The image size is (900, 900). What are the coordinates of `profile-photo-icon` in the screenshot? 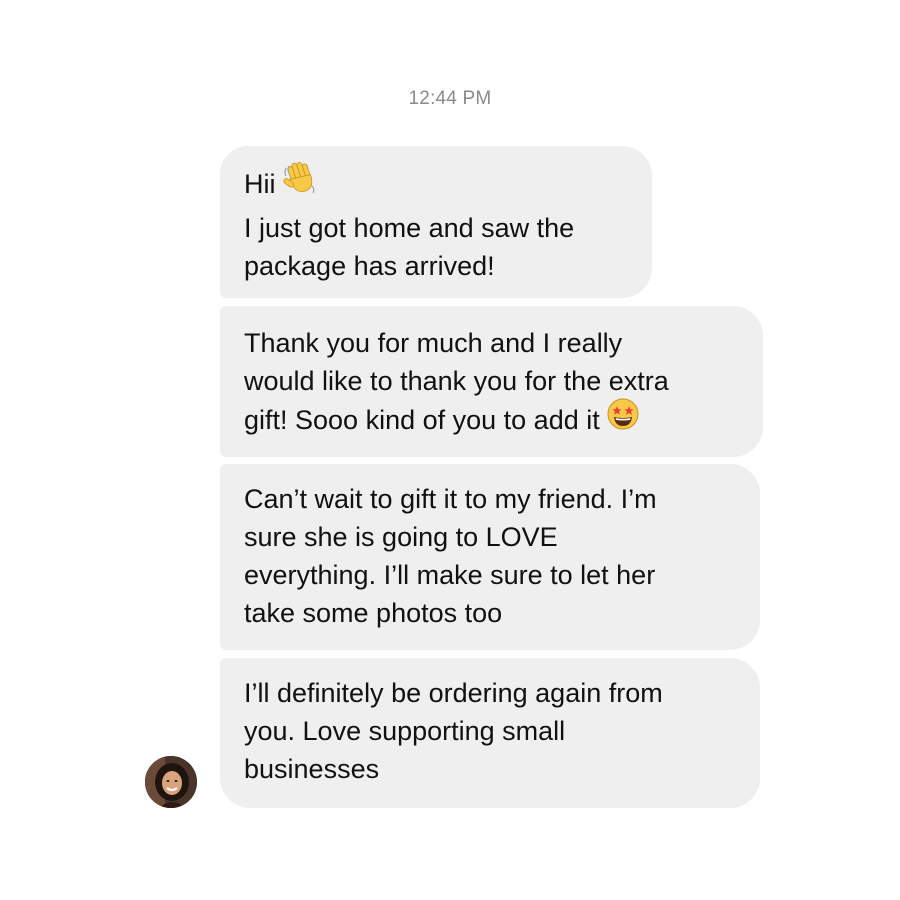 It's located at (171, 782).